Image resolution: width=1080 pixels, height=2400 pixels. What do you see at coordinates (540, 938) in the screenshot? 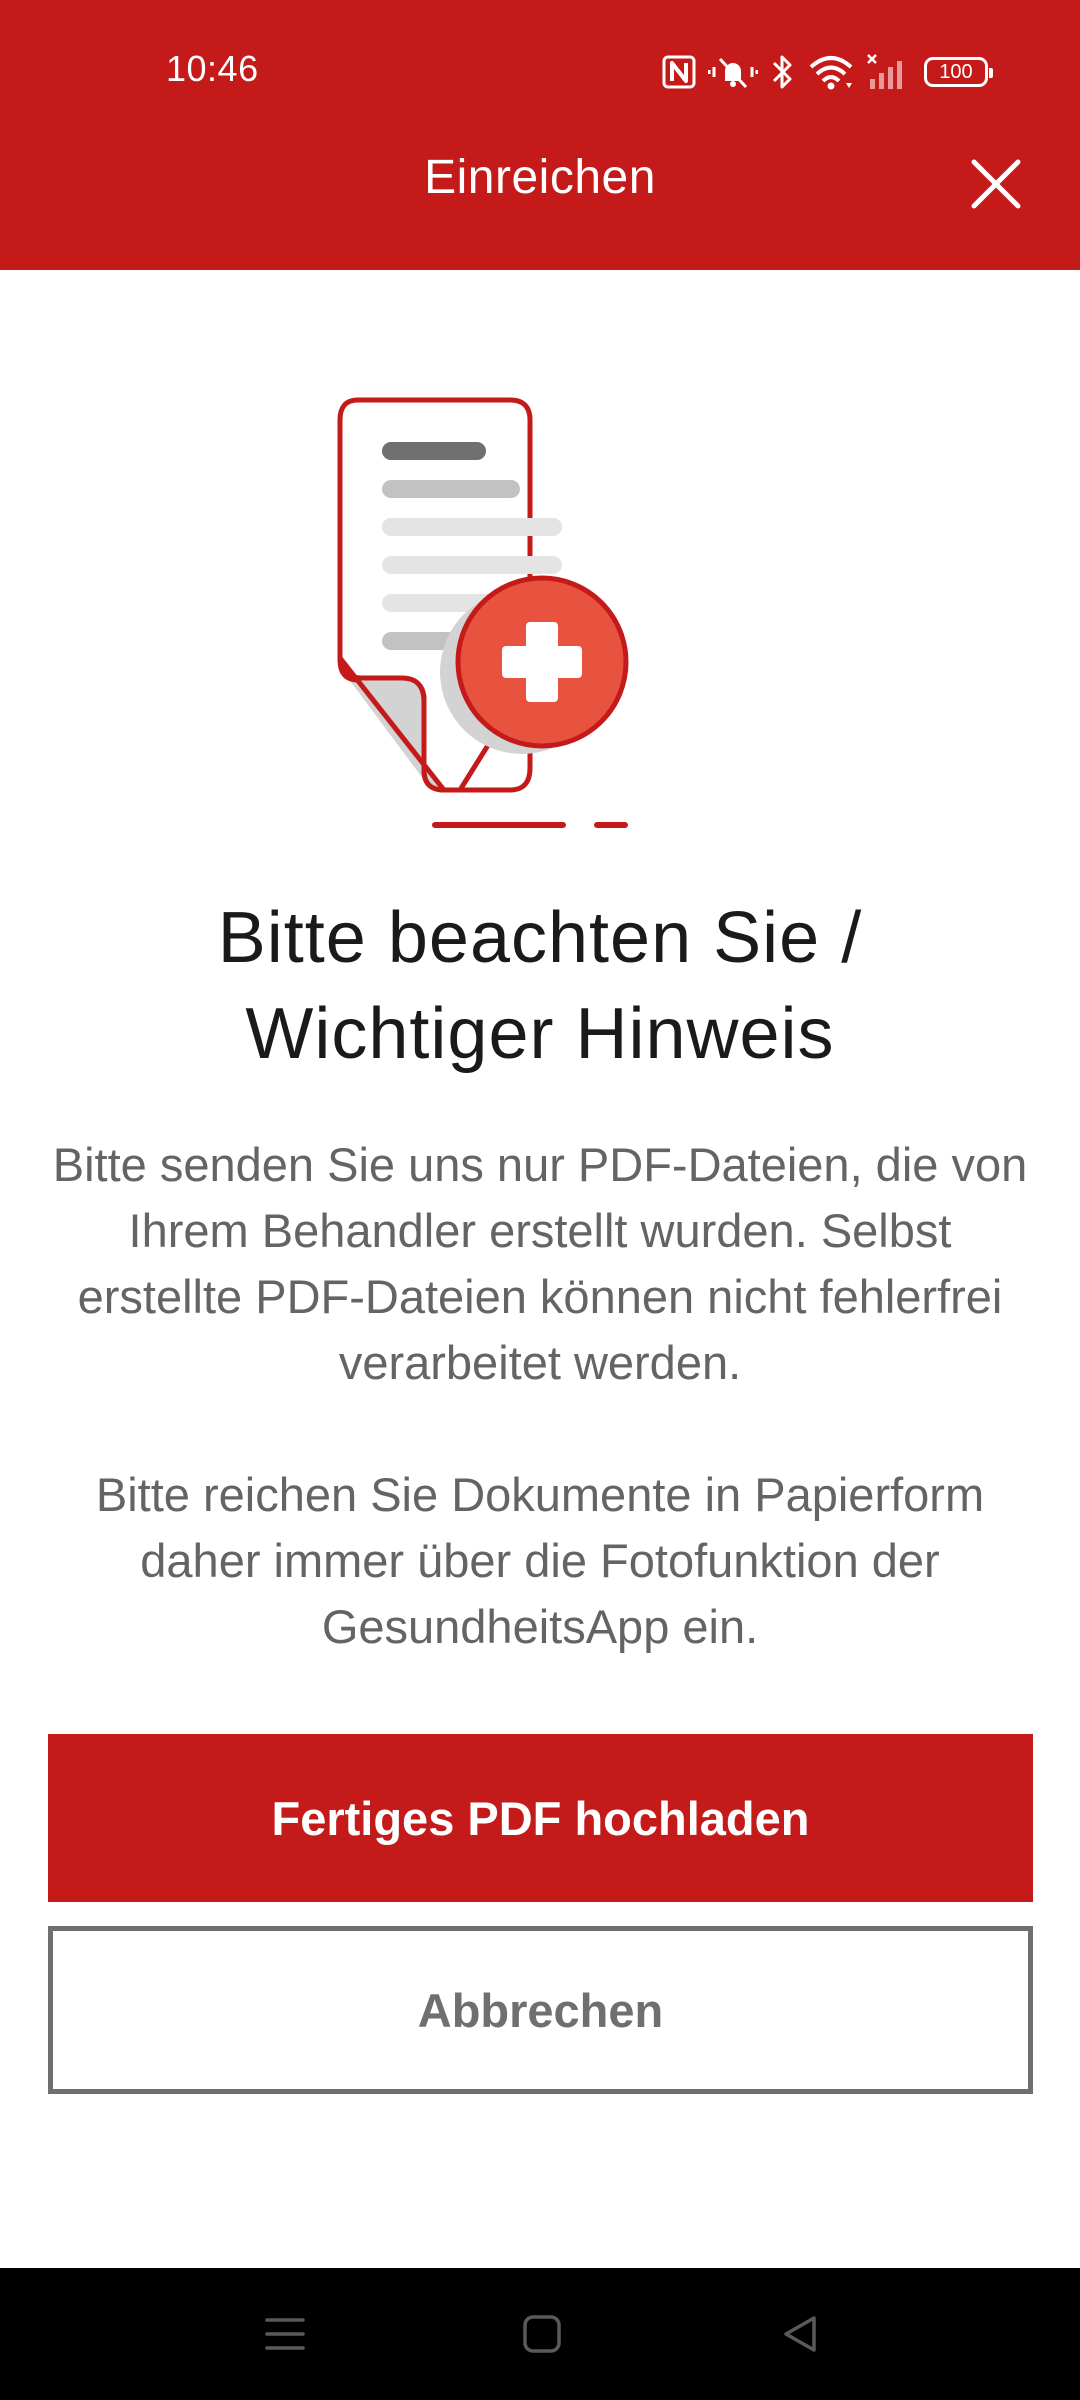
I see `headline-line-1: Bitte beachten Sie /` at bounding box center [540, 938].